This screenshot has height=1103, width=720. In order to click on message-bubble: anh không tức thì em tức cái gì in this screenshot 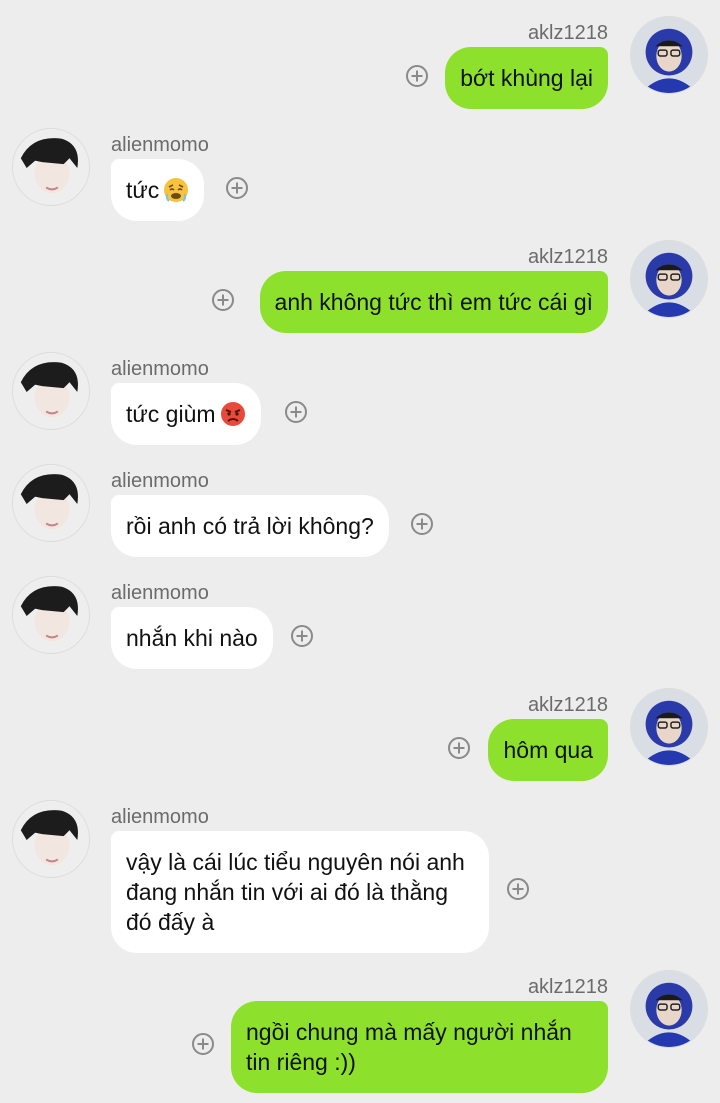, I will do `click(433, 302)`.